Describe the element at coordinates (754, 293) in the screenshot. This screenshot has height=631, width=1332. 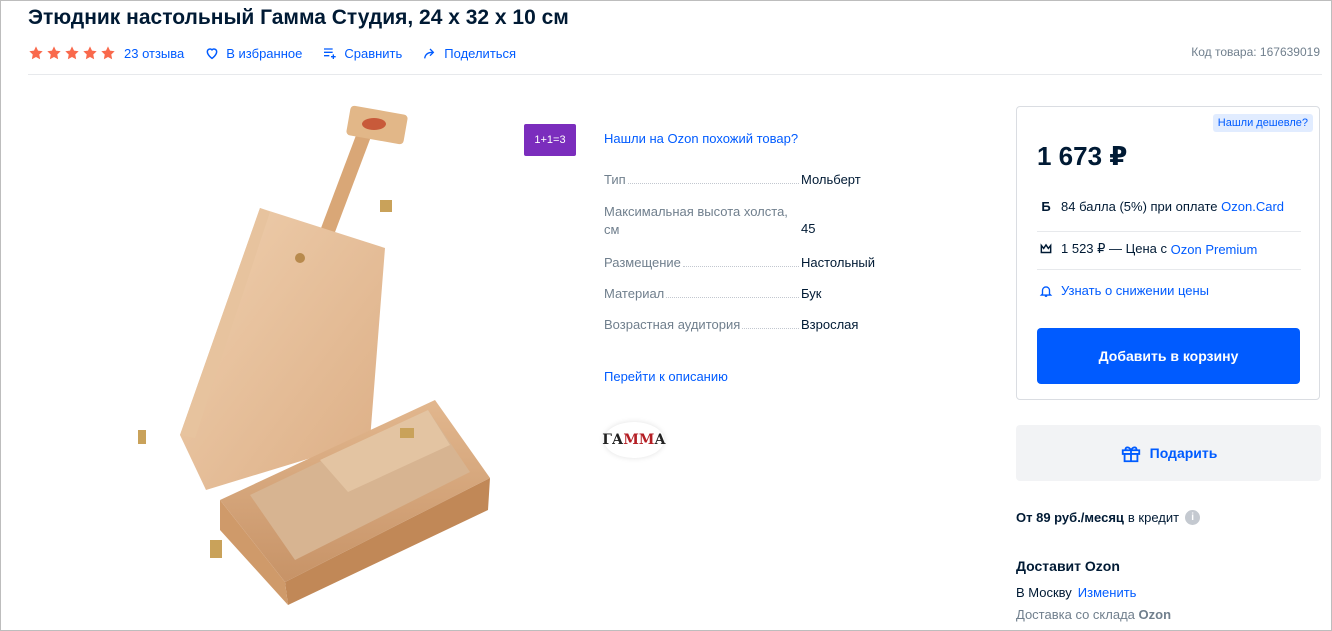
I see `spec-row: Материал Бук` at that location.